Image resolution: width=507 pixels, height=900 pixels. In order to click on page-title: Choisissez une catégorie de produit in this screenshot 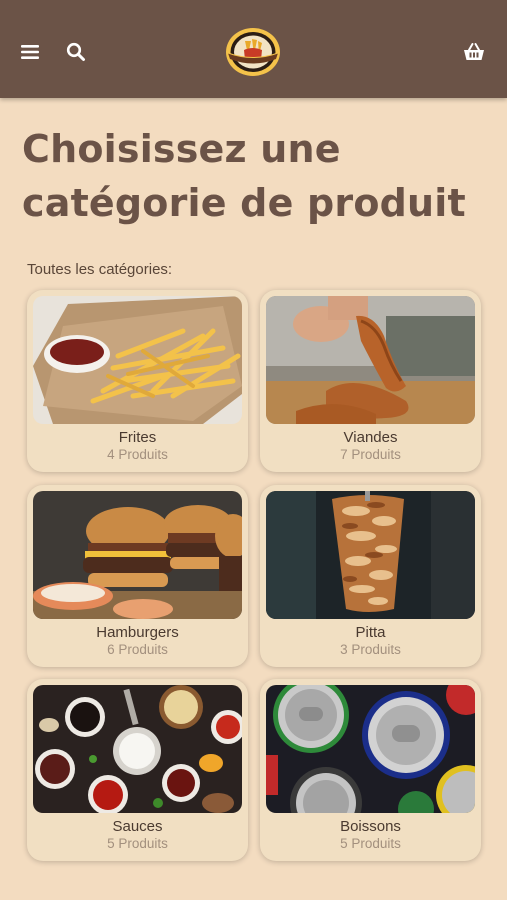, I will do `click(244, 176)`.